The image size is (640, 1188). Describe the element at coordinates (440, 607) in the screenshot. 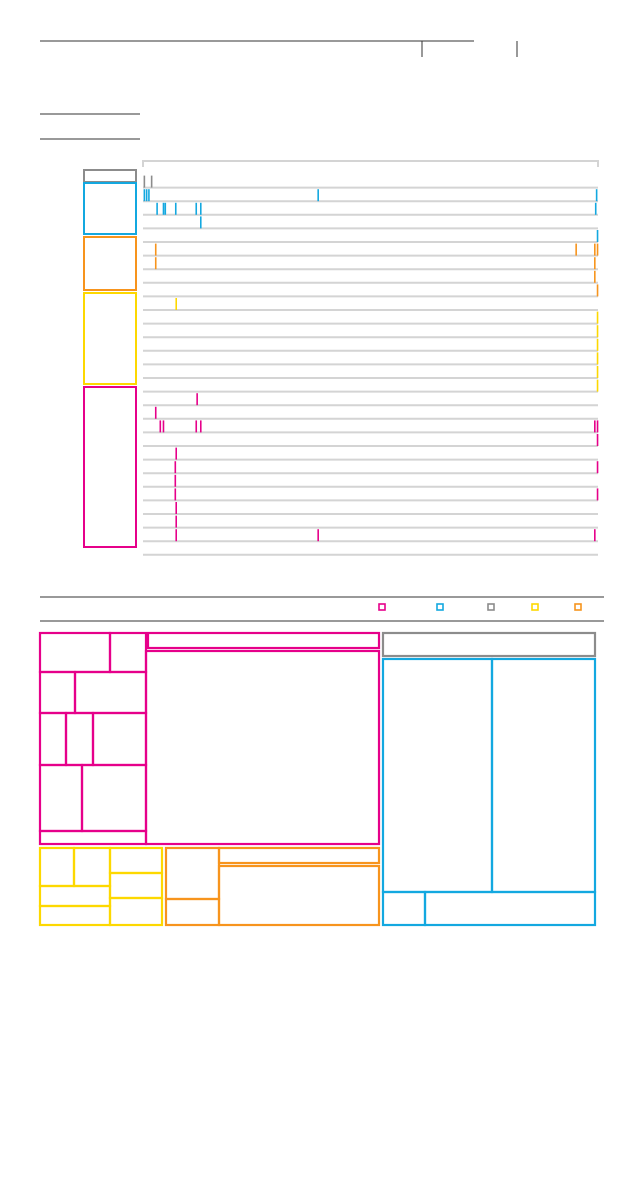

I see `legend-swatch-cyan` at that location.